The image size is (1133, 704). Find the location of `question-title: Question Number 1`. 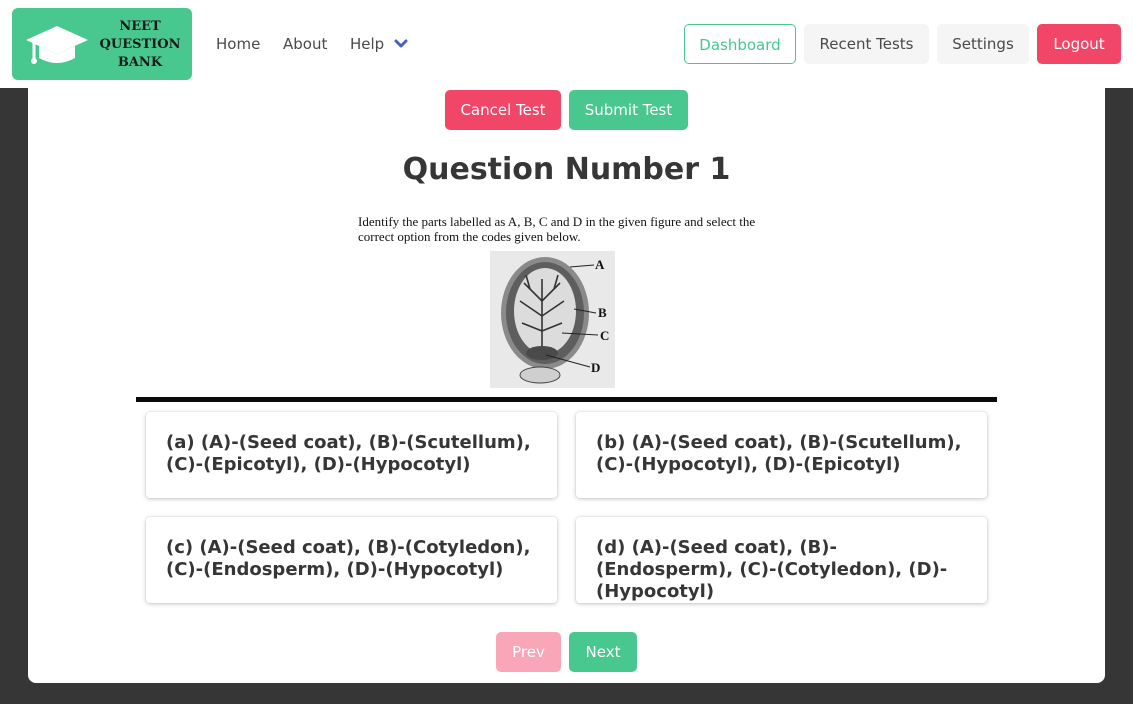

question-title: Question Number 1 is located at coordinates (566, 169).